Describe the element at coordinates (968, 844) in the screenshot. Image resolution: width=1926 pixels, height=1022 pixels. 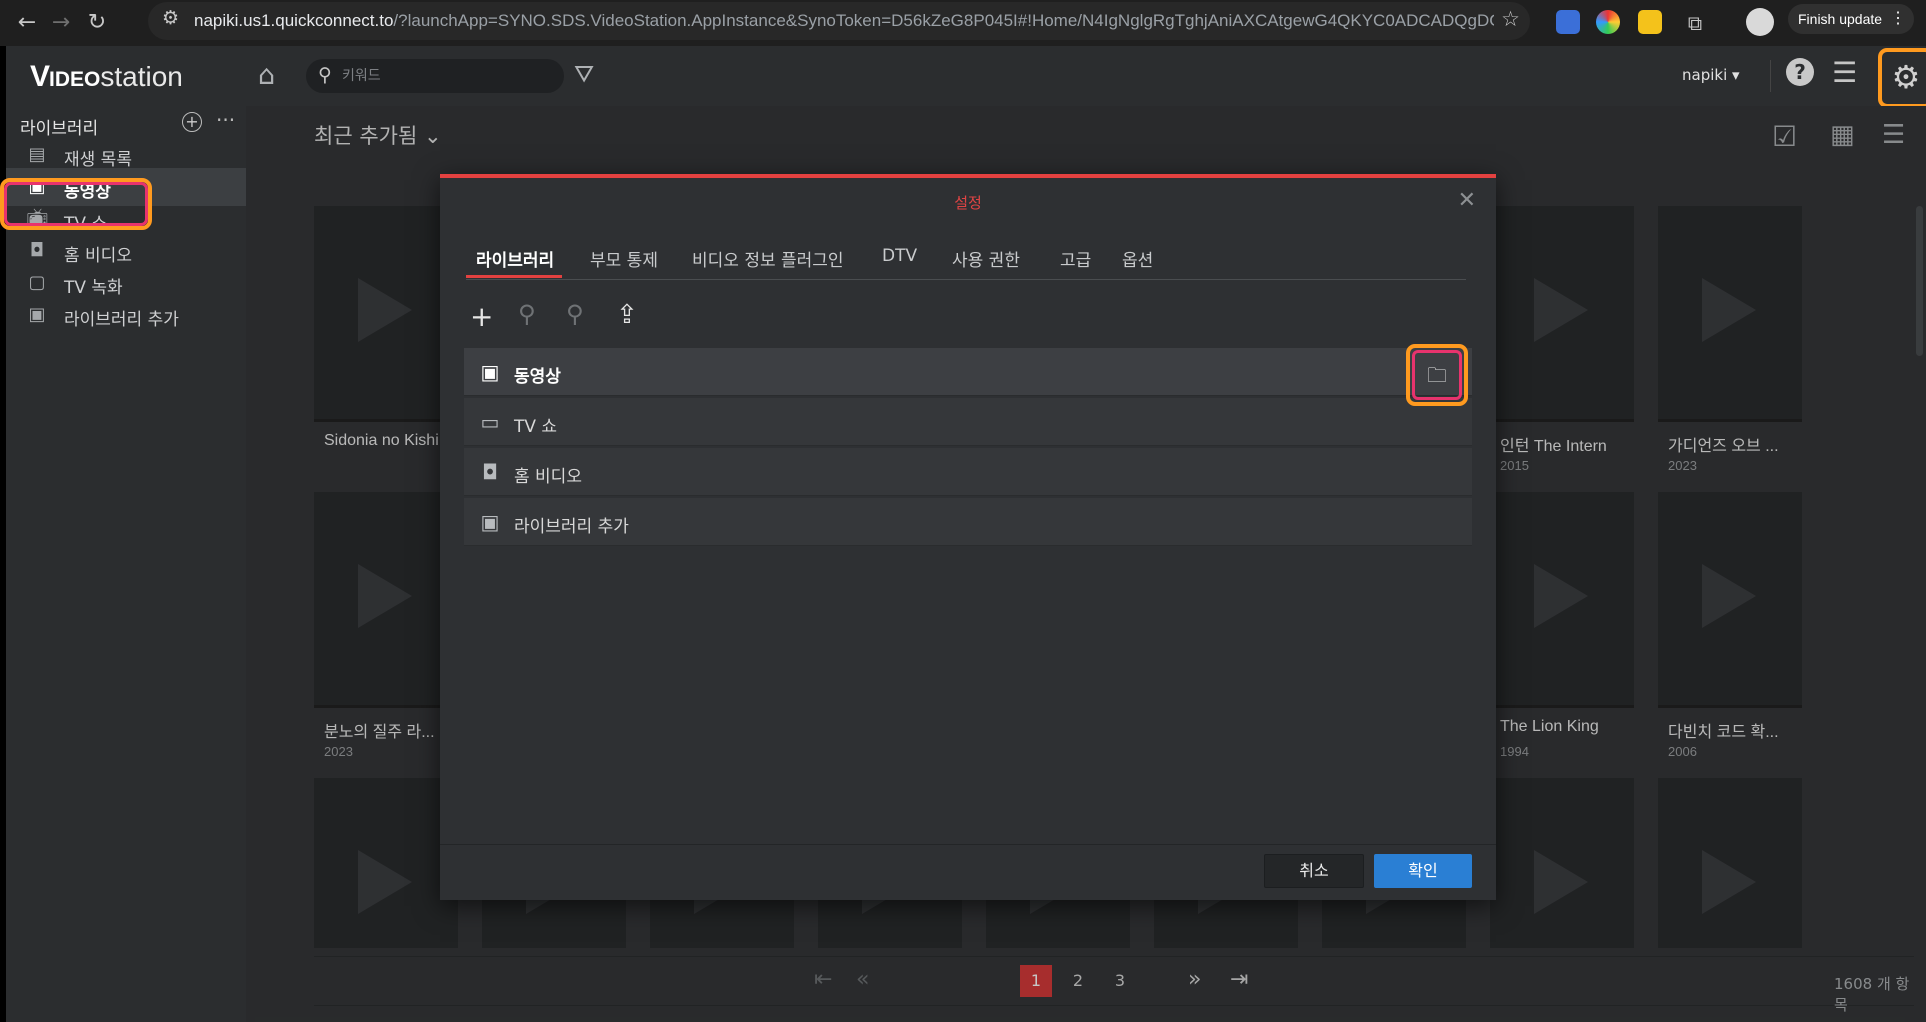
I see `dialog-footer-divider` at that location.